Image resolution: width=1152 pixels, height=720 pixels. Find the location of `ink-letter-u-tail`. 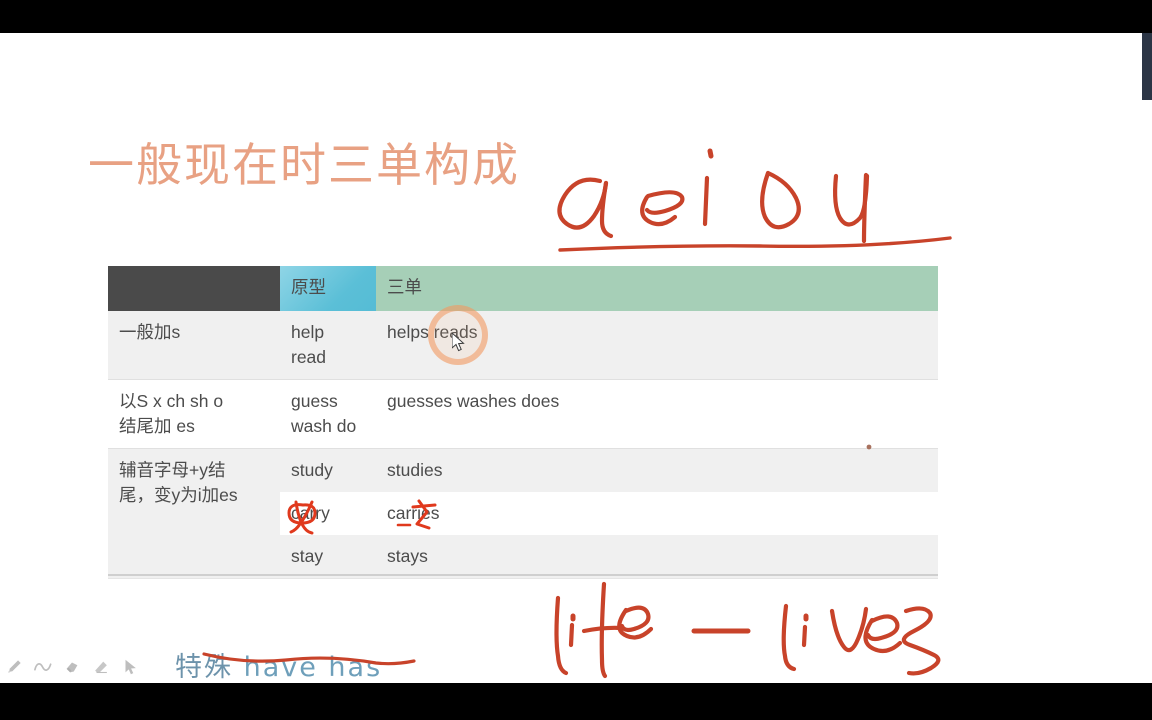

ink-letter-u-tail is located at coordinates (865, 208).